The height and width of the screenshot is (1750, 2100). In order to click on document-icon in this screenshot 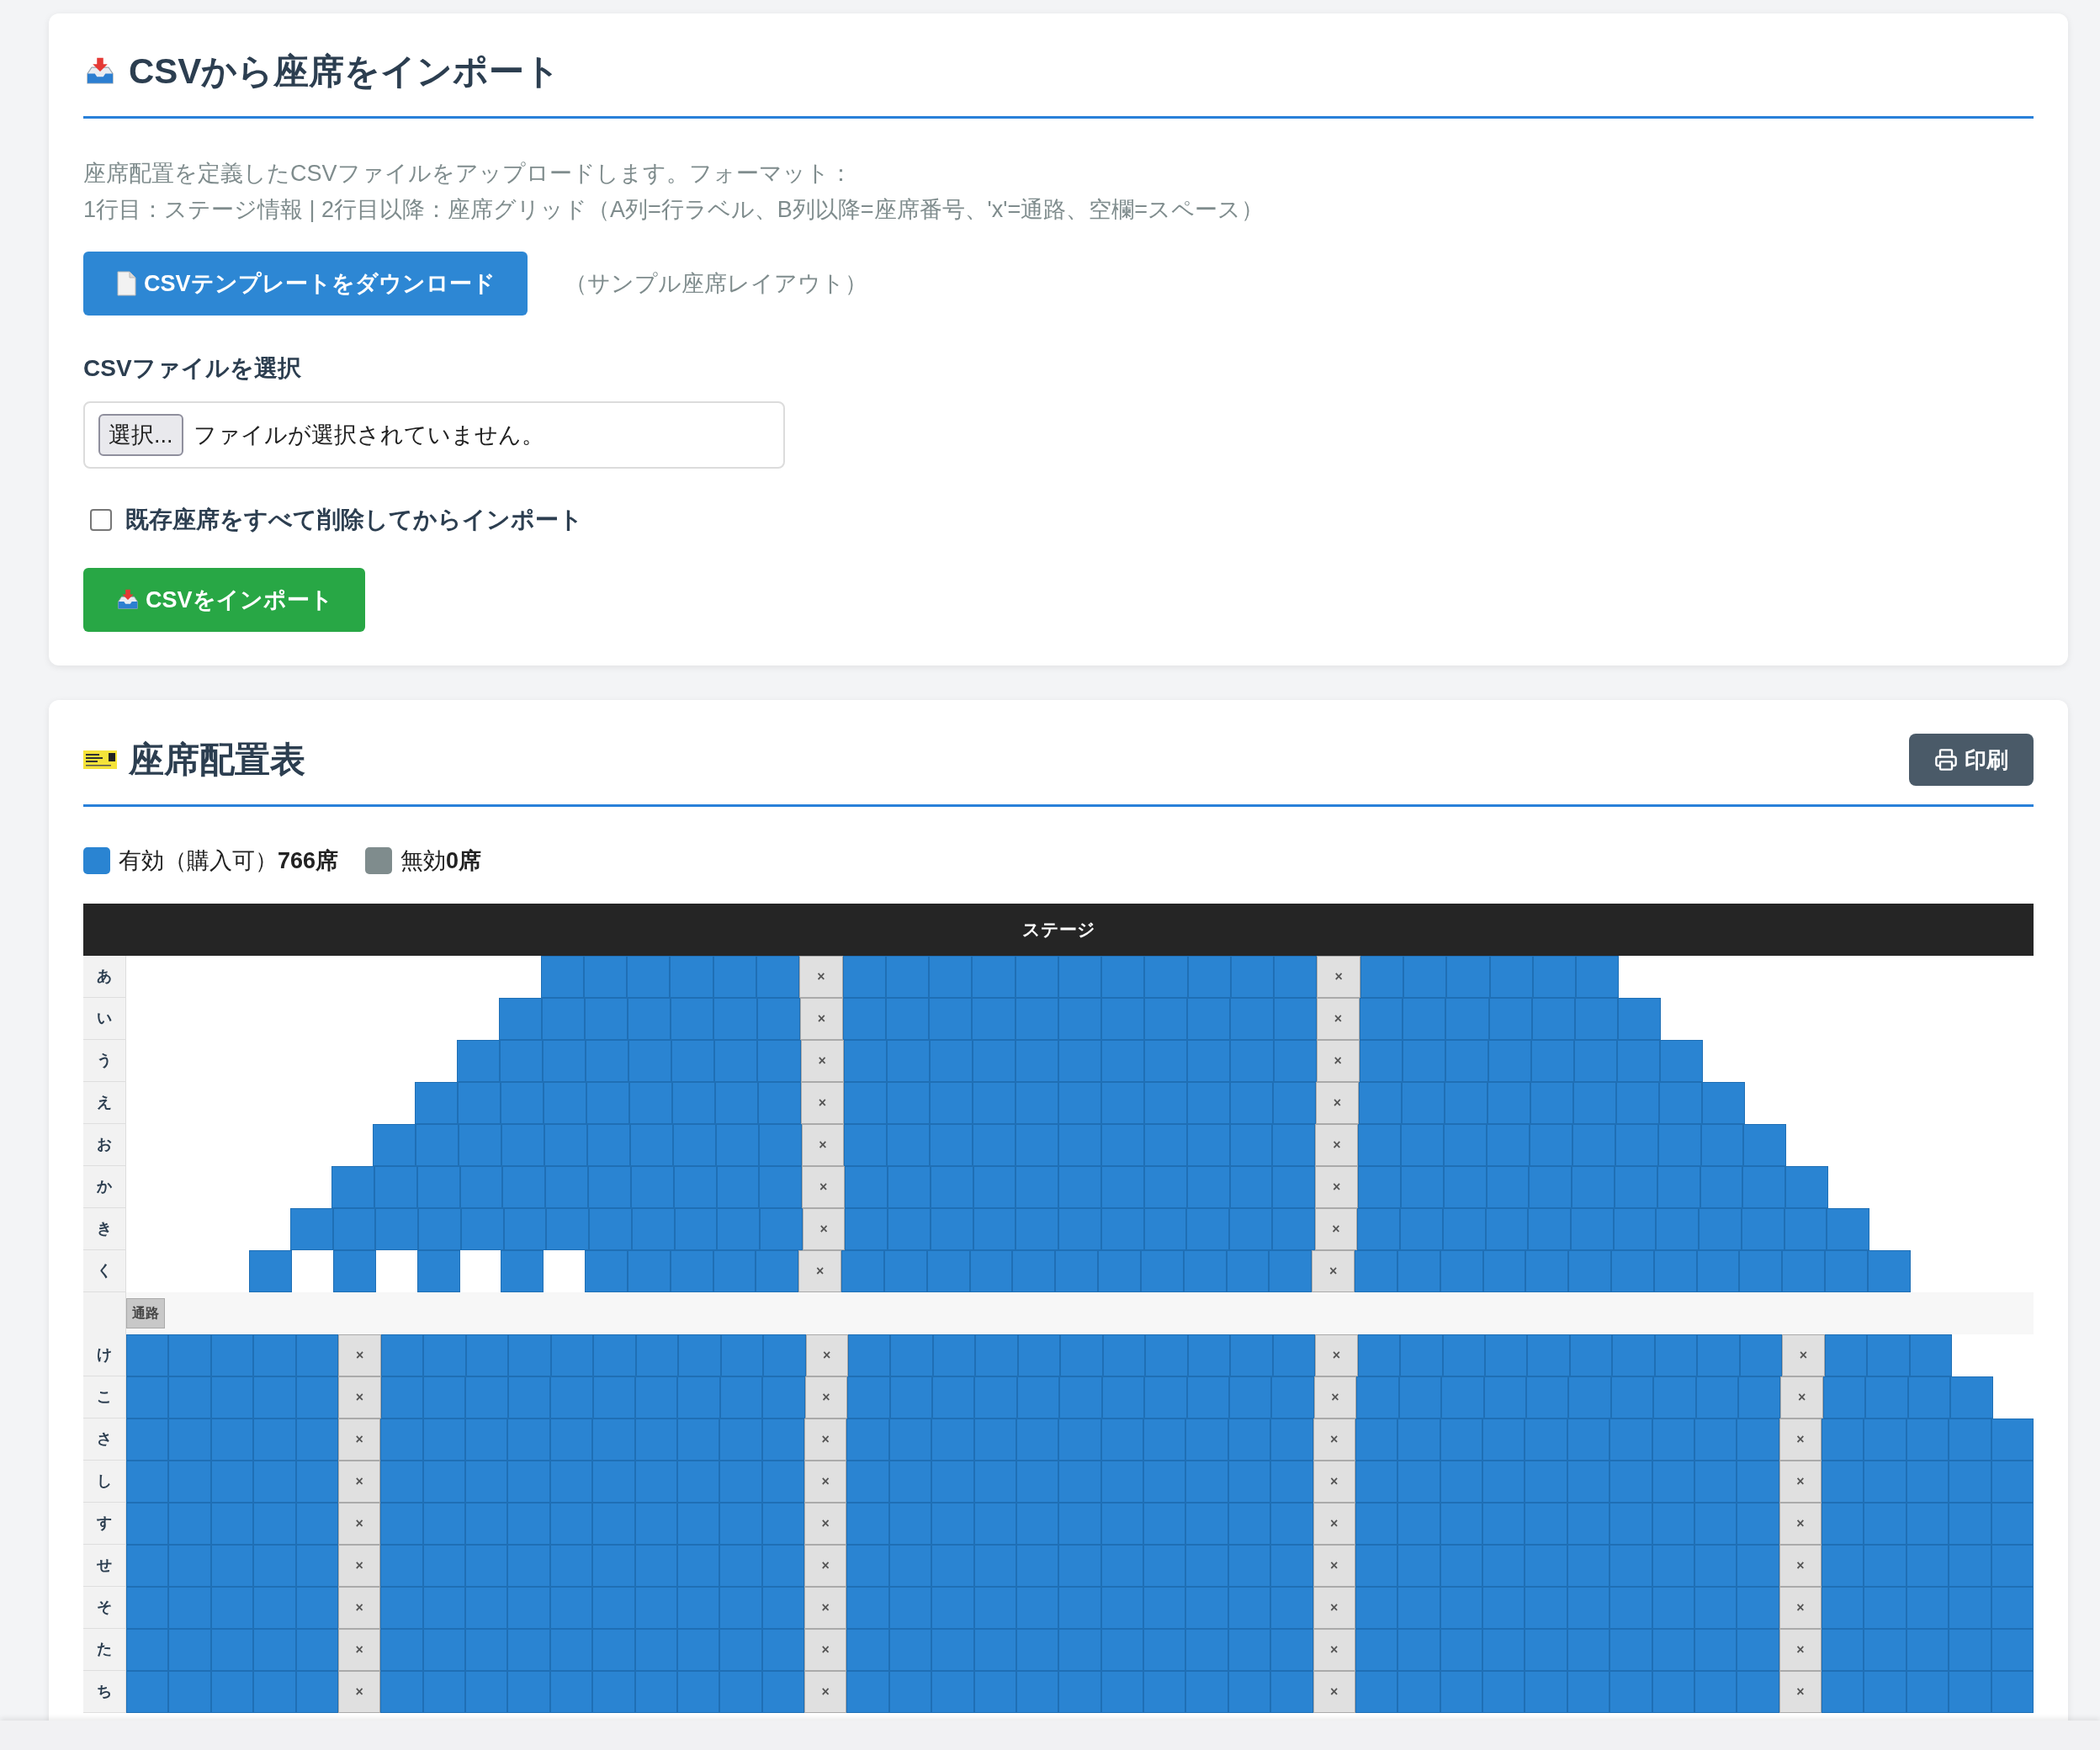, I will do `click(126, 284)`.